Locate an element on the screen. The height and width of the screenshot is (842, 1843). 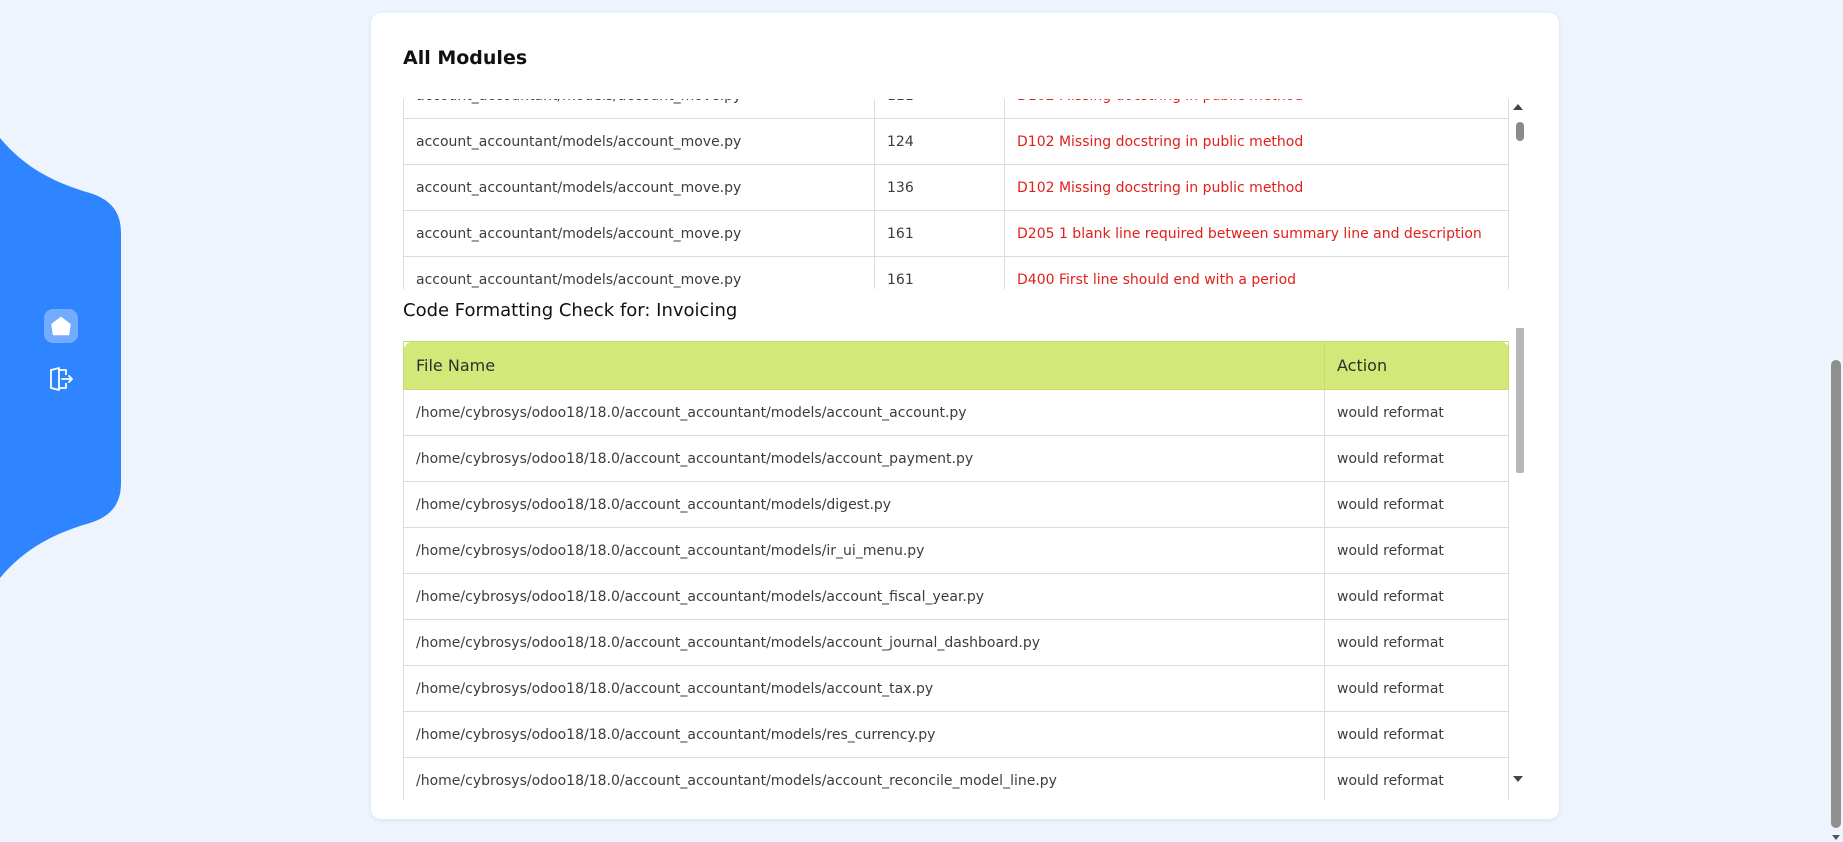
page-scrollbar is located at coordinates (1836, 421).